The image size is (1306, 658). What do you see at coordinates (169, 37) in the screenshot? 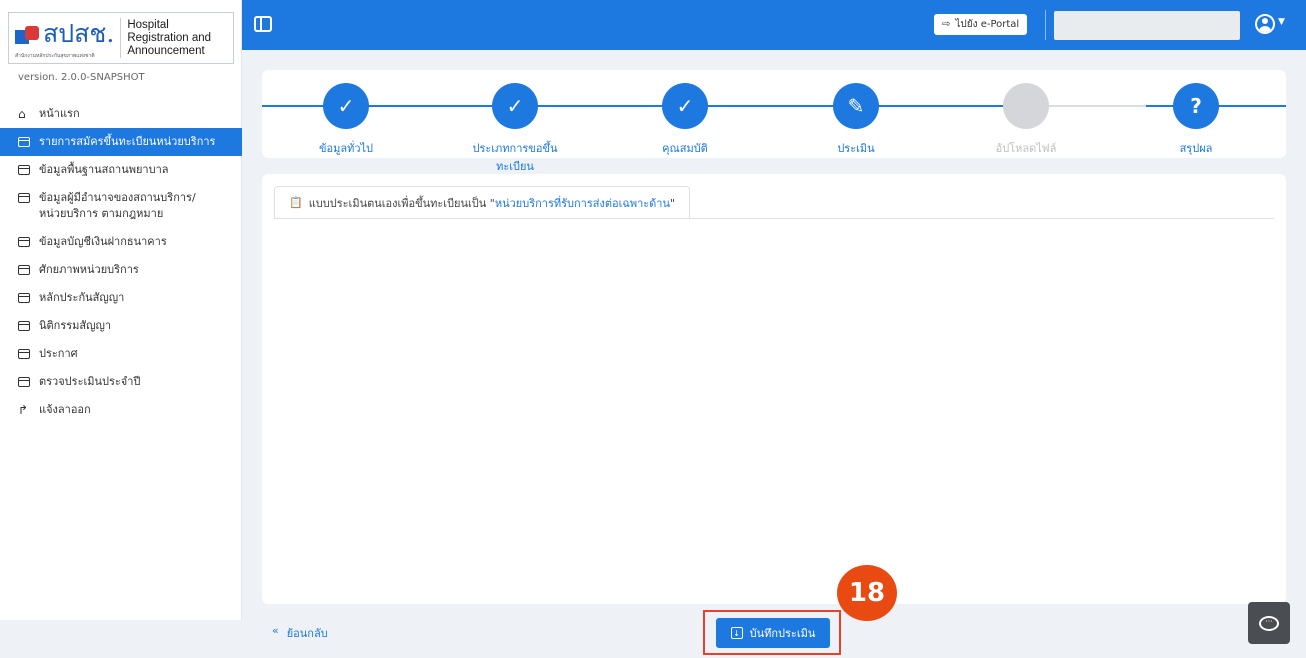
I see `logo-english-text: Hospital Registration and Announcement` at bounding box center [169, 37].